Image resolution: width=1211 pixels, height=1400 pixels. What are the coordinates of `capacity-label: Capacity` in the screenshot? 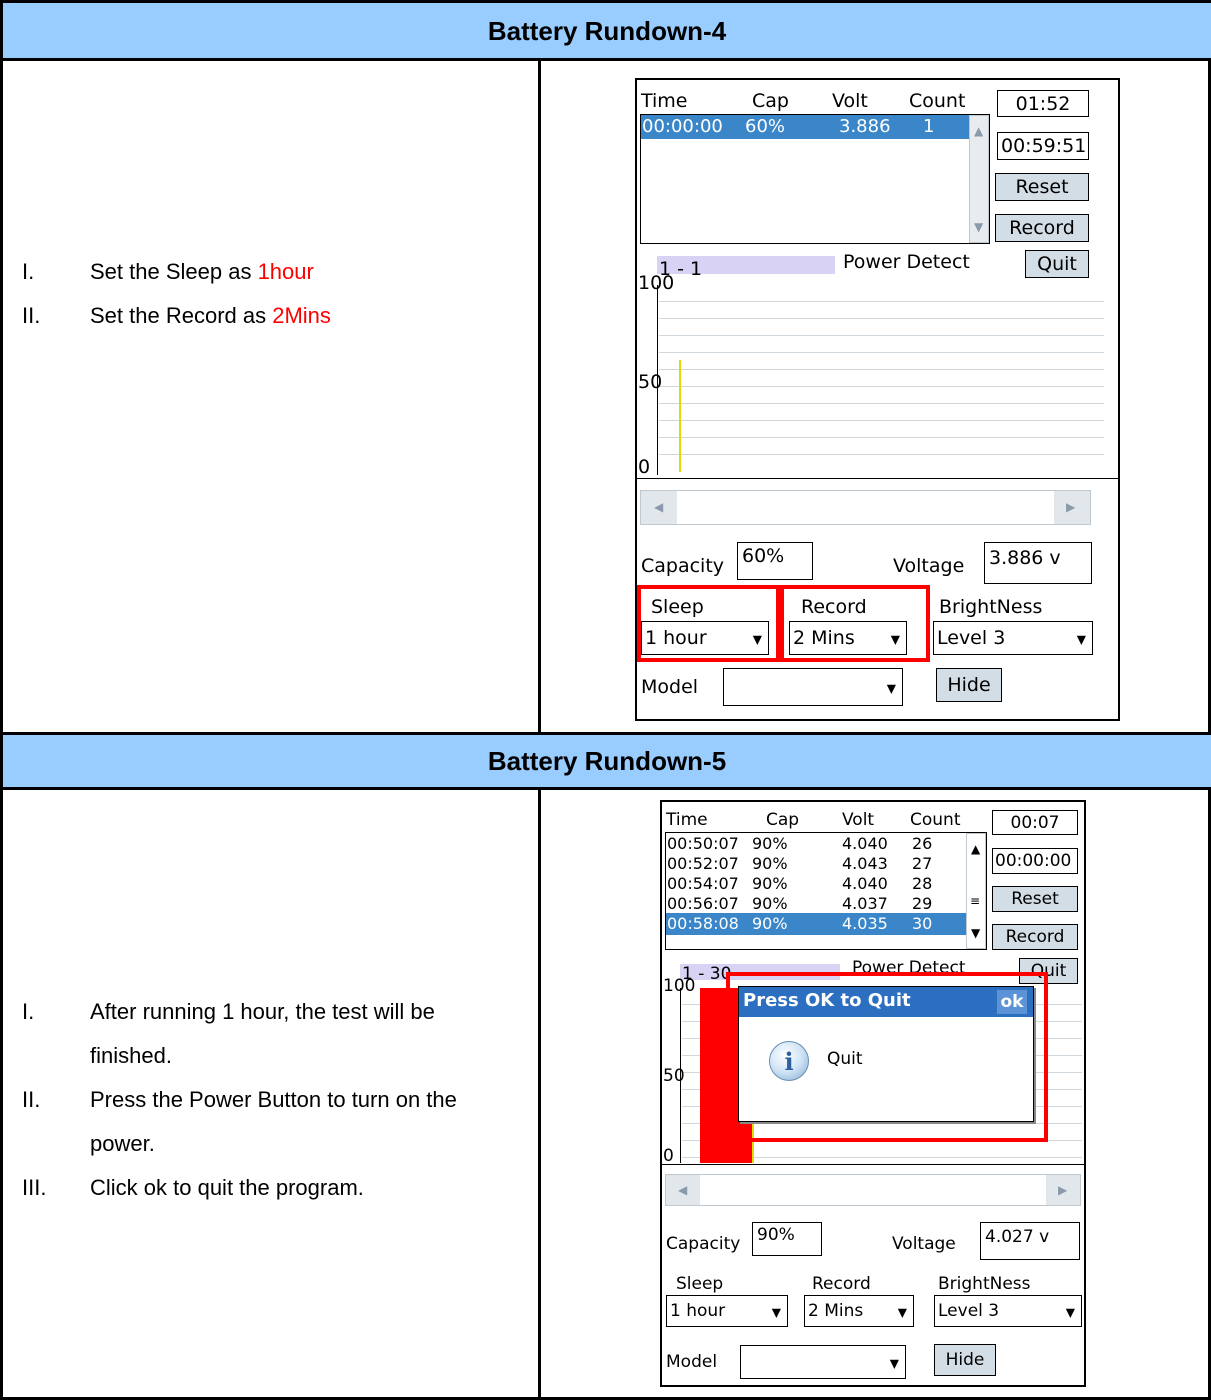 It's located at (703, 1244).